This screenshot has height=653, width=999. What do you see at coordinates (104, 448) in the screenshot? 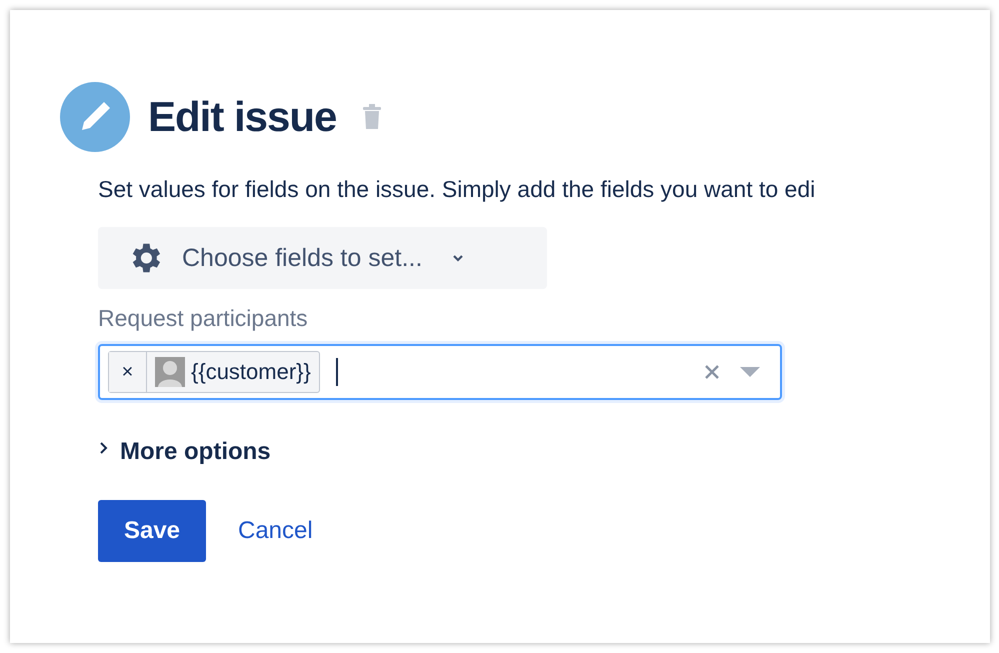
I see `chevron-right-icon` at bounding box center [104, 448].